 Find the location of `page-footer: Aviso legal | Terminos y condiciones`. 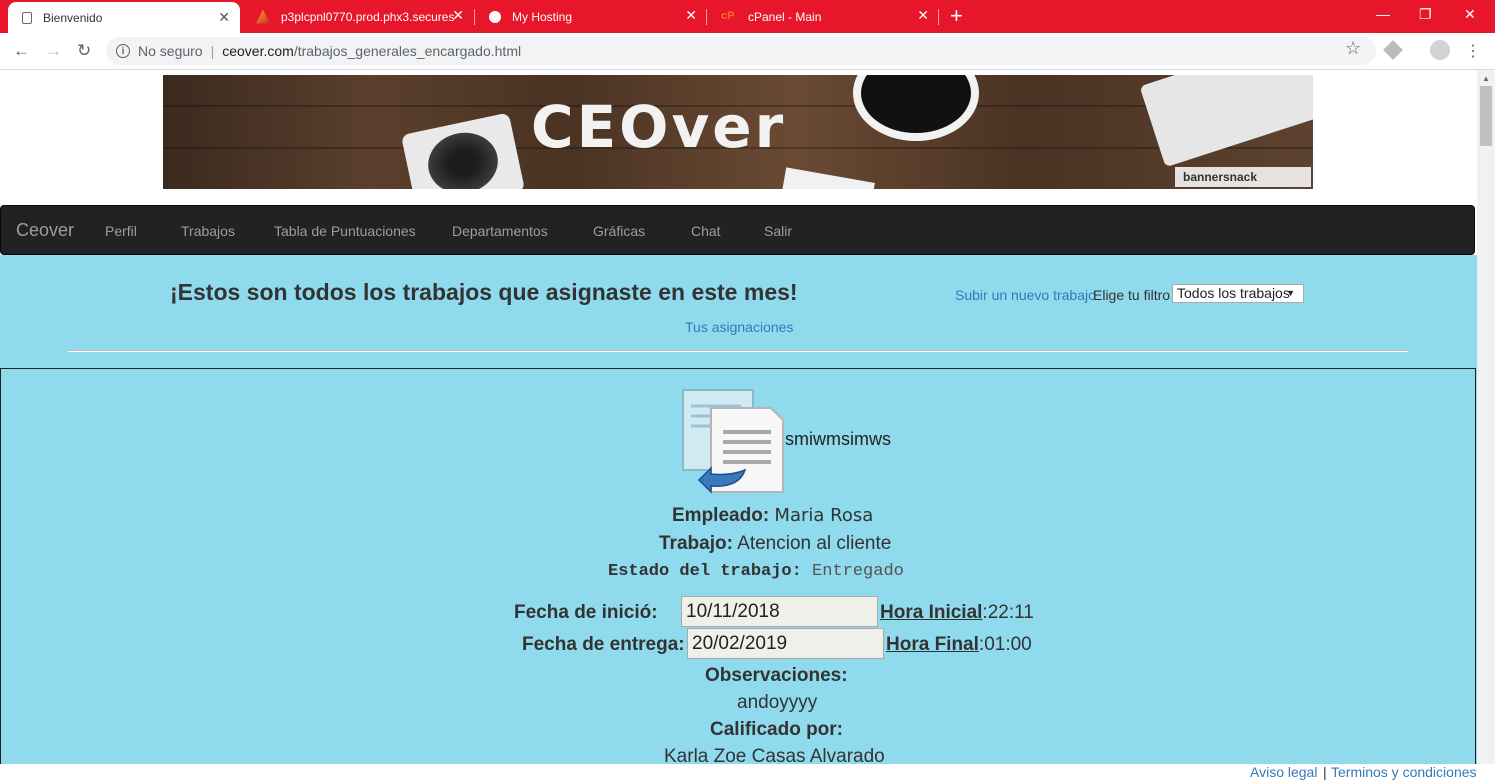

page-footer: Aviso legal | Terminos y condiciones is located at coordinates (747, 774).